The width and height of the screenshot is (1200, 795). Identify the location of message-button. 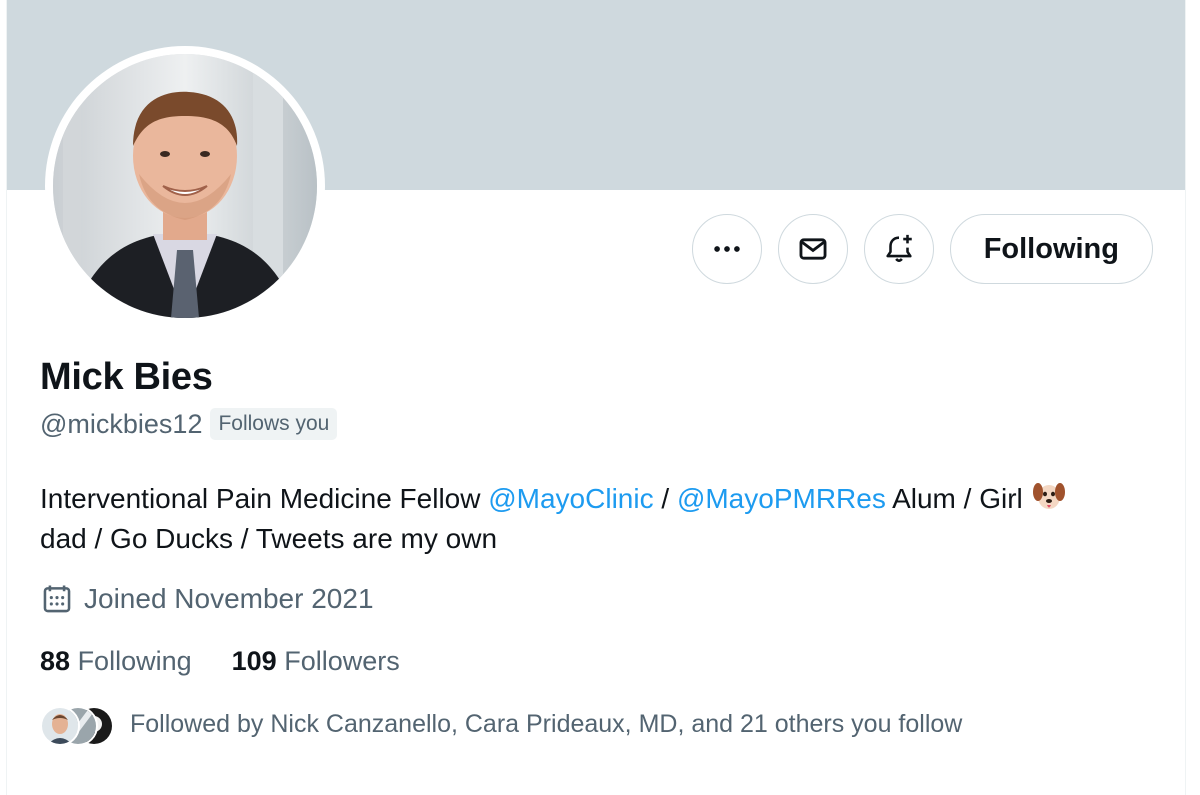
(812, 249).